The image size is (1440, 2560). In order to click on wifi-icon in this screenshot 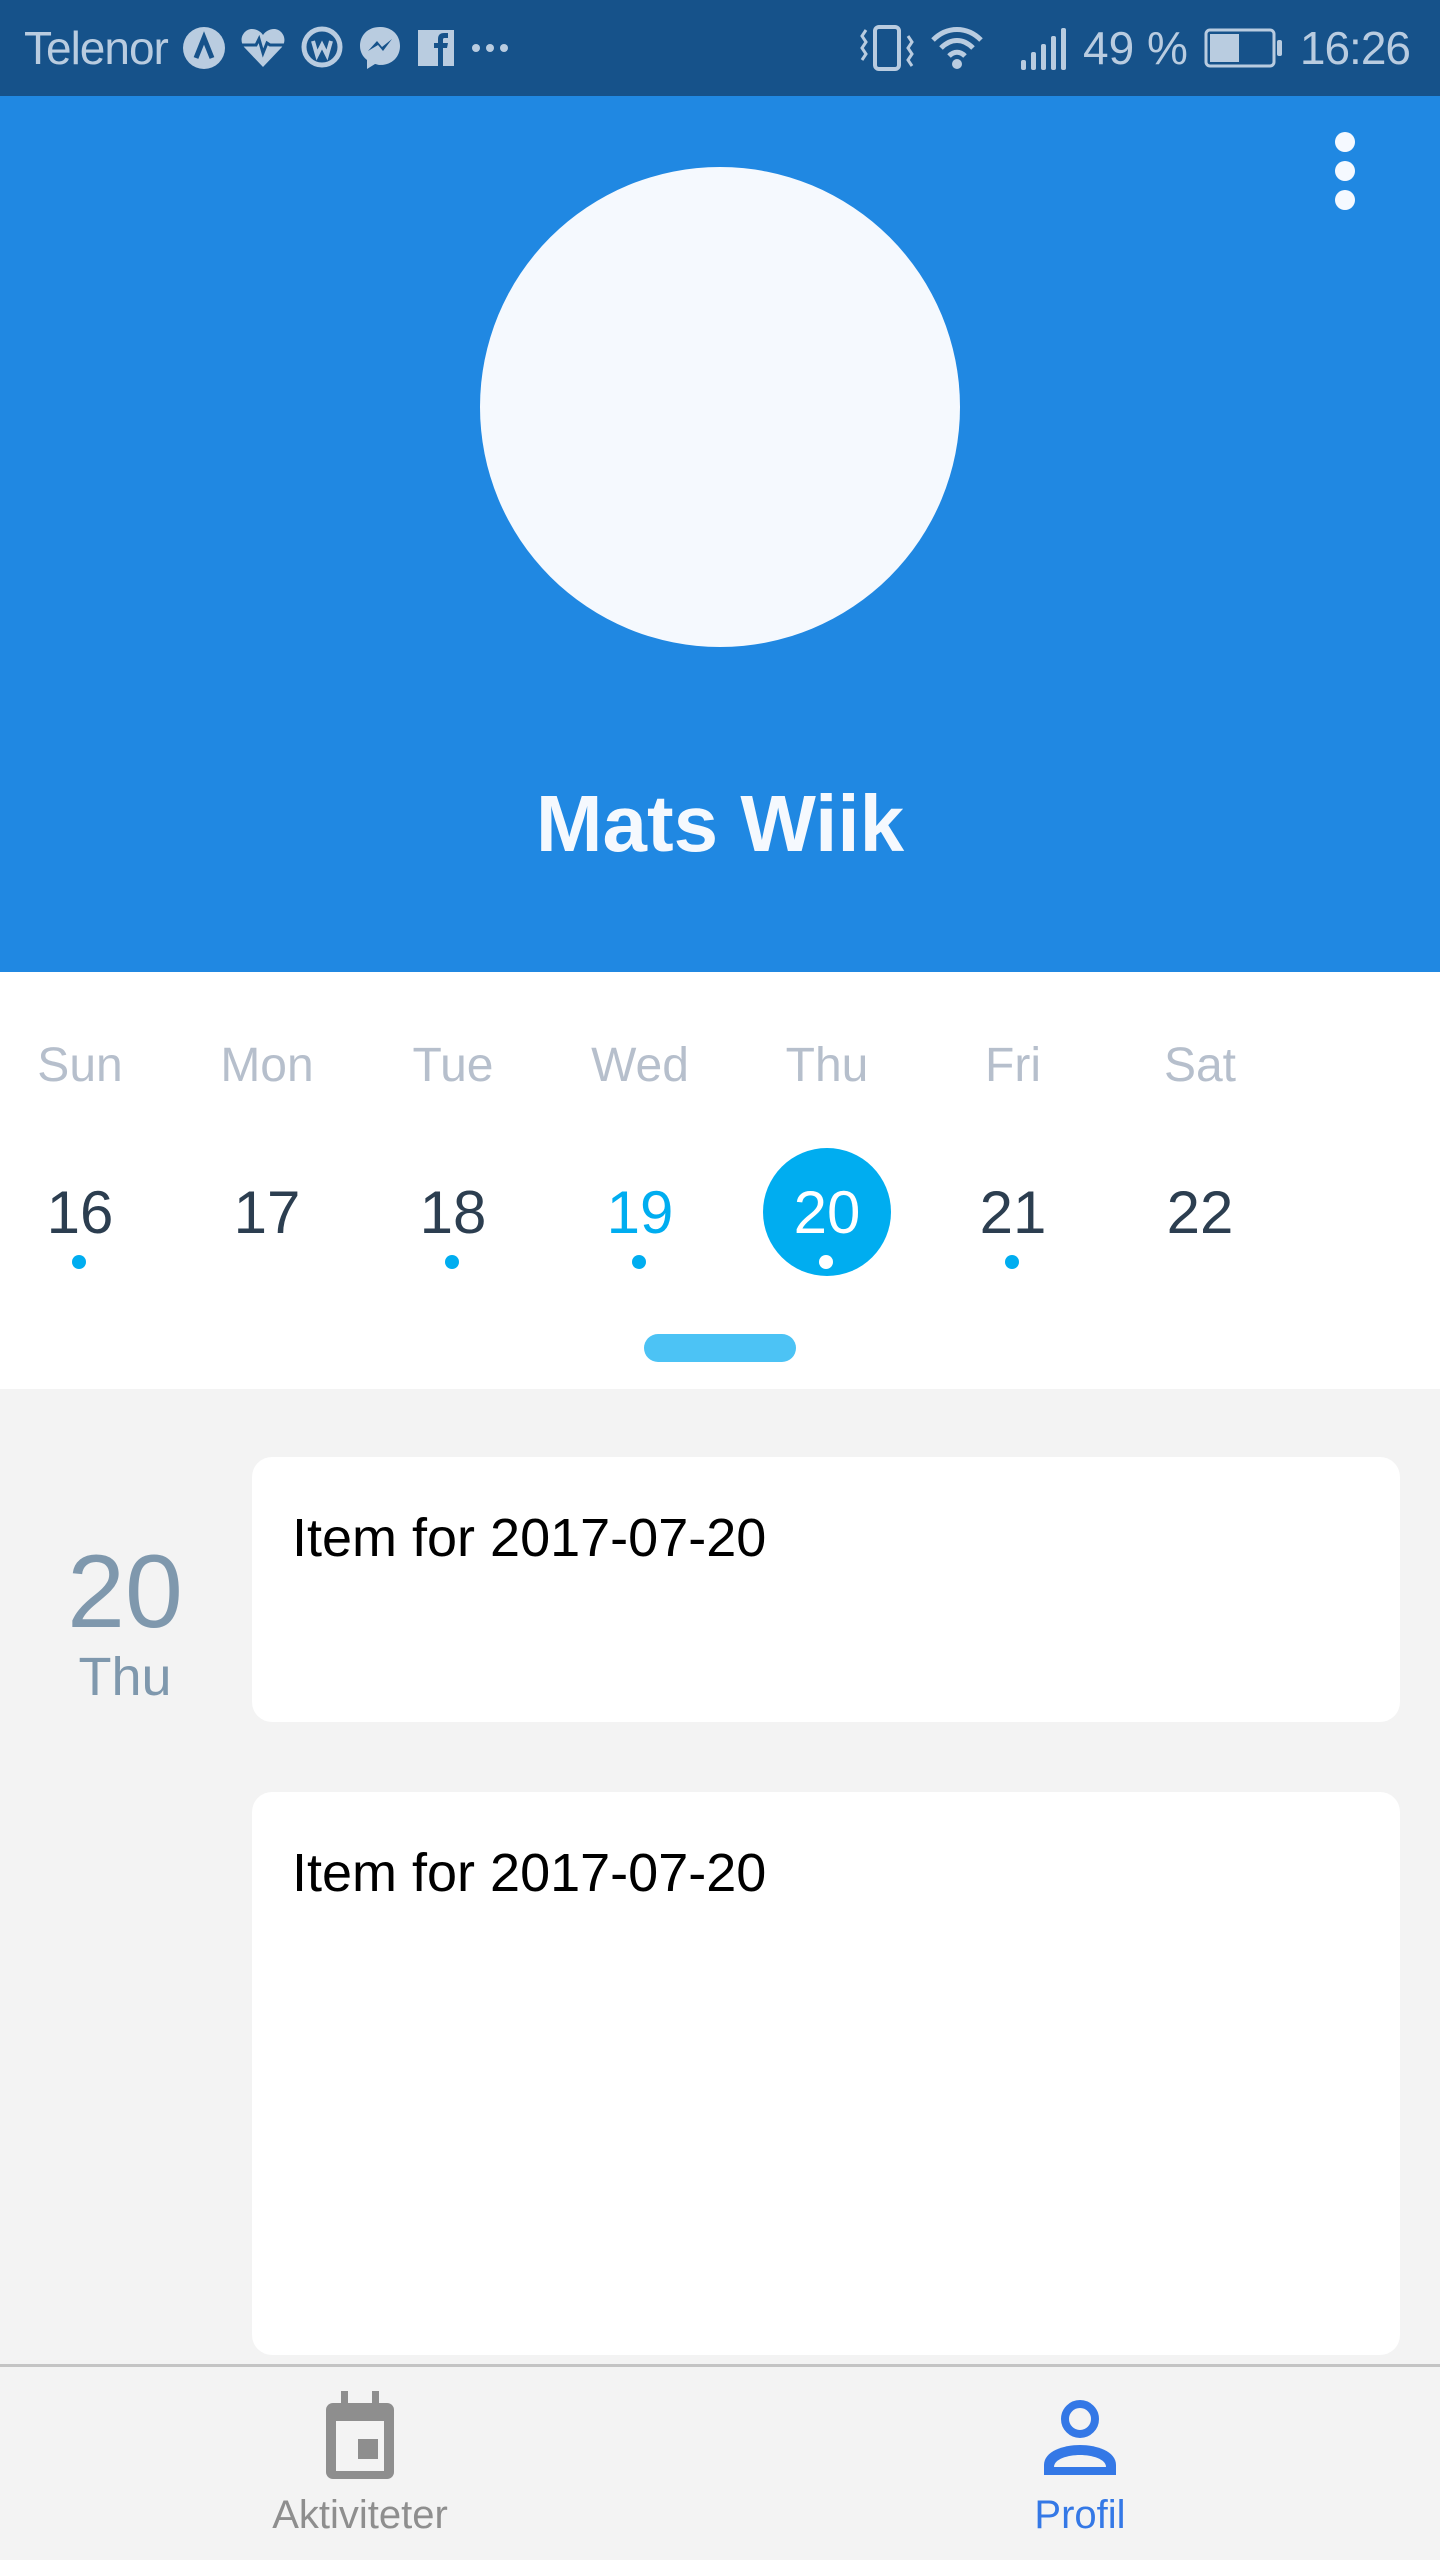, I will do `click(957, 48)`.